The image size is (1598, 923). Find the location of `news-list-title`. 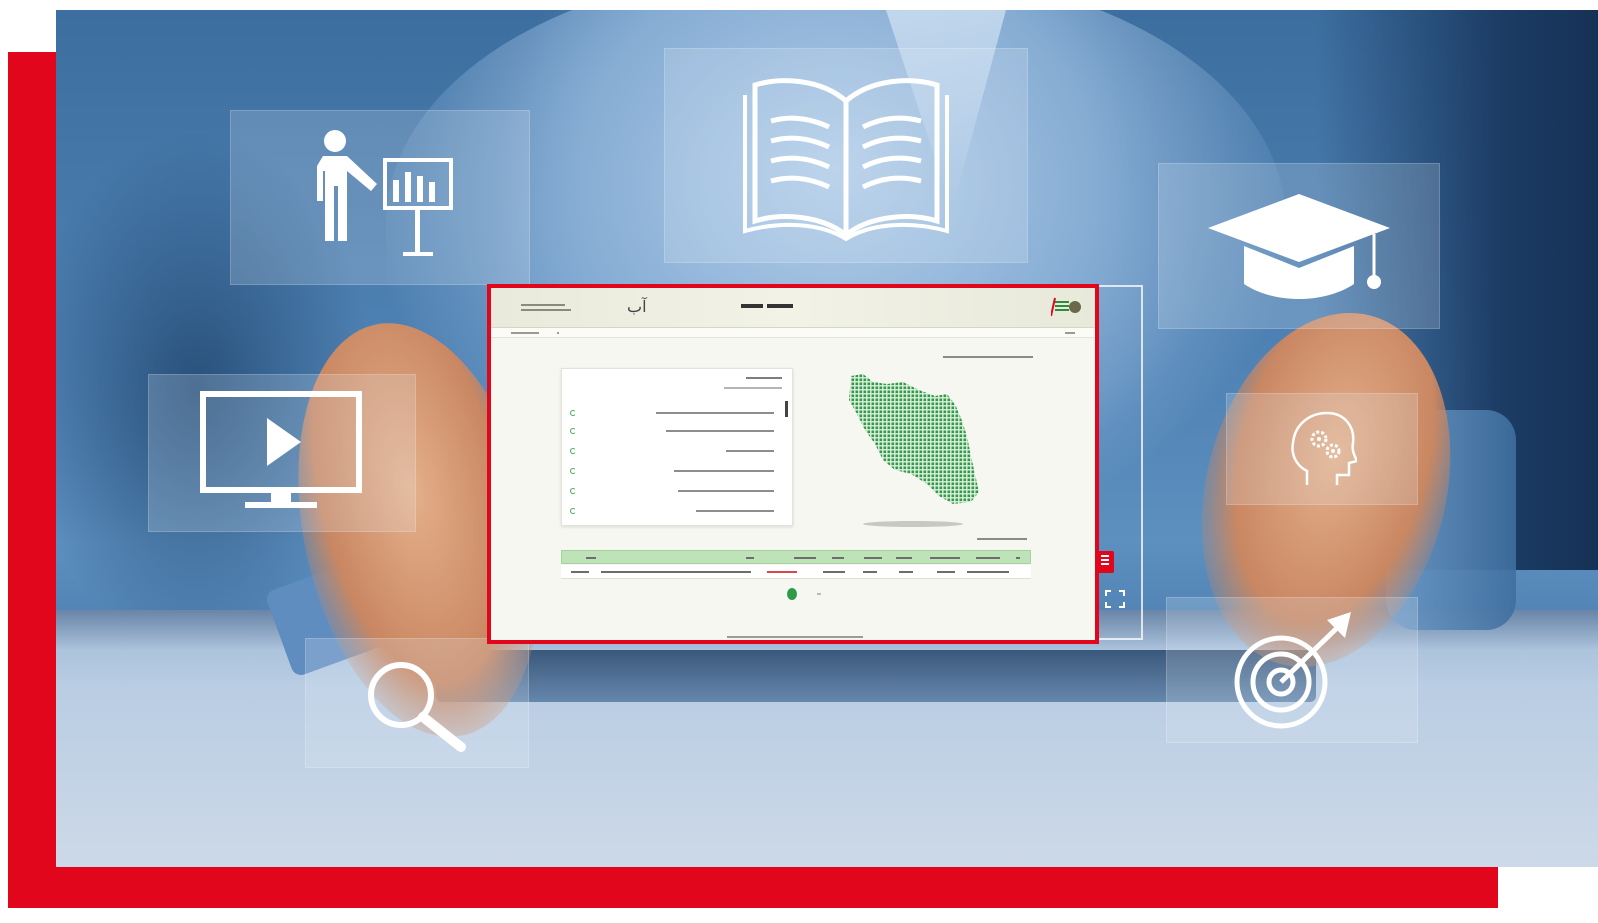

news-list-title is located at coordinates (764, 378).